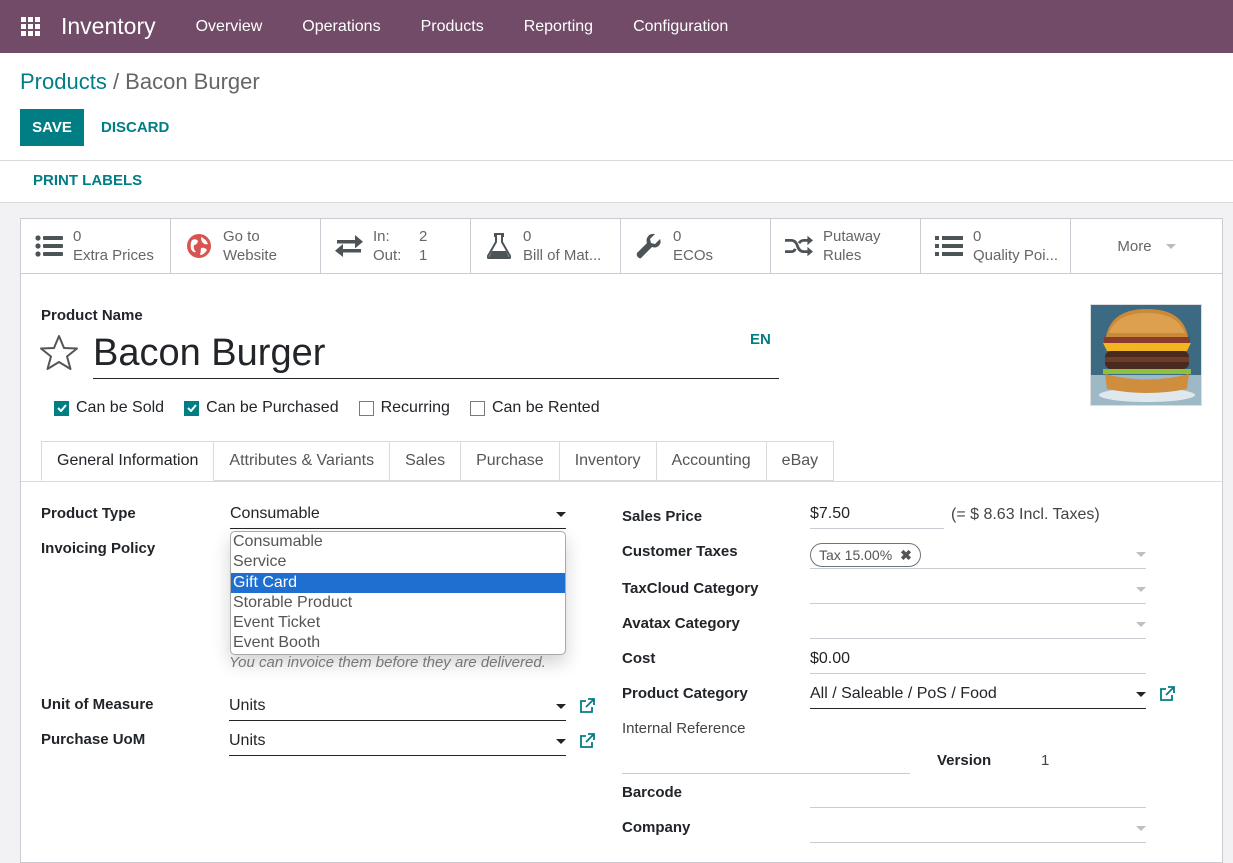 This screenshot has height=863, width=1233. I want to click on ecos-button: 0 ECOs, so click(696, 246).